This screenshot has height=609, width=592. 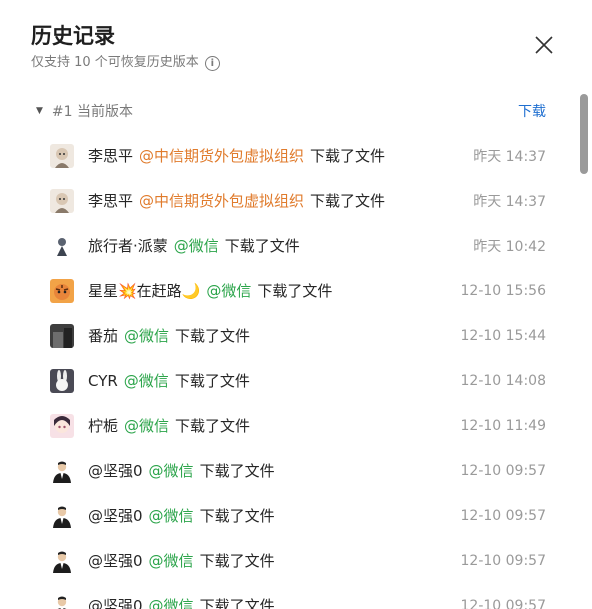 I want to click on record-row: 番茄 @微信 下载了文件 12-10 15:44, so click(x=298, y=335).